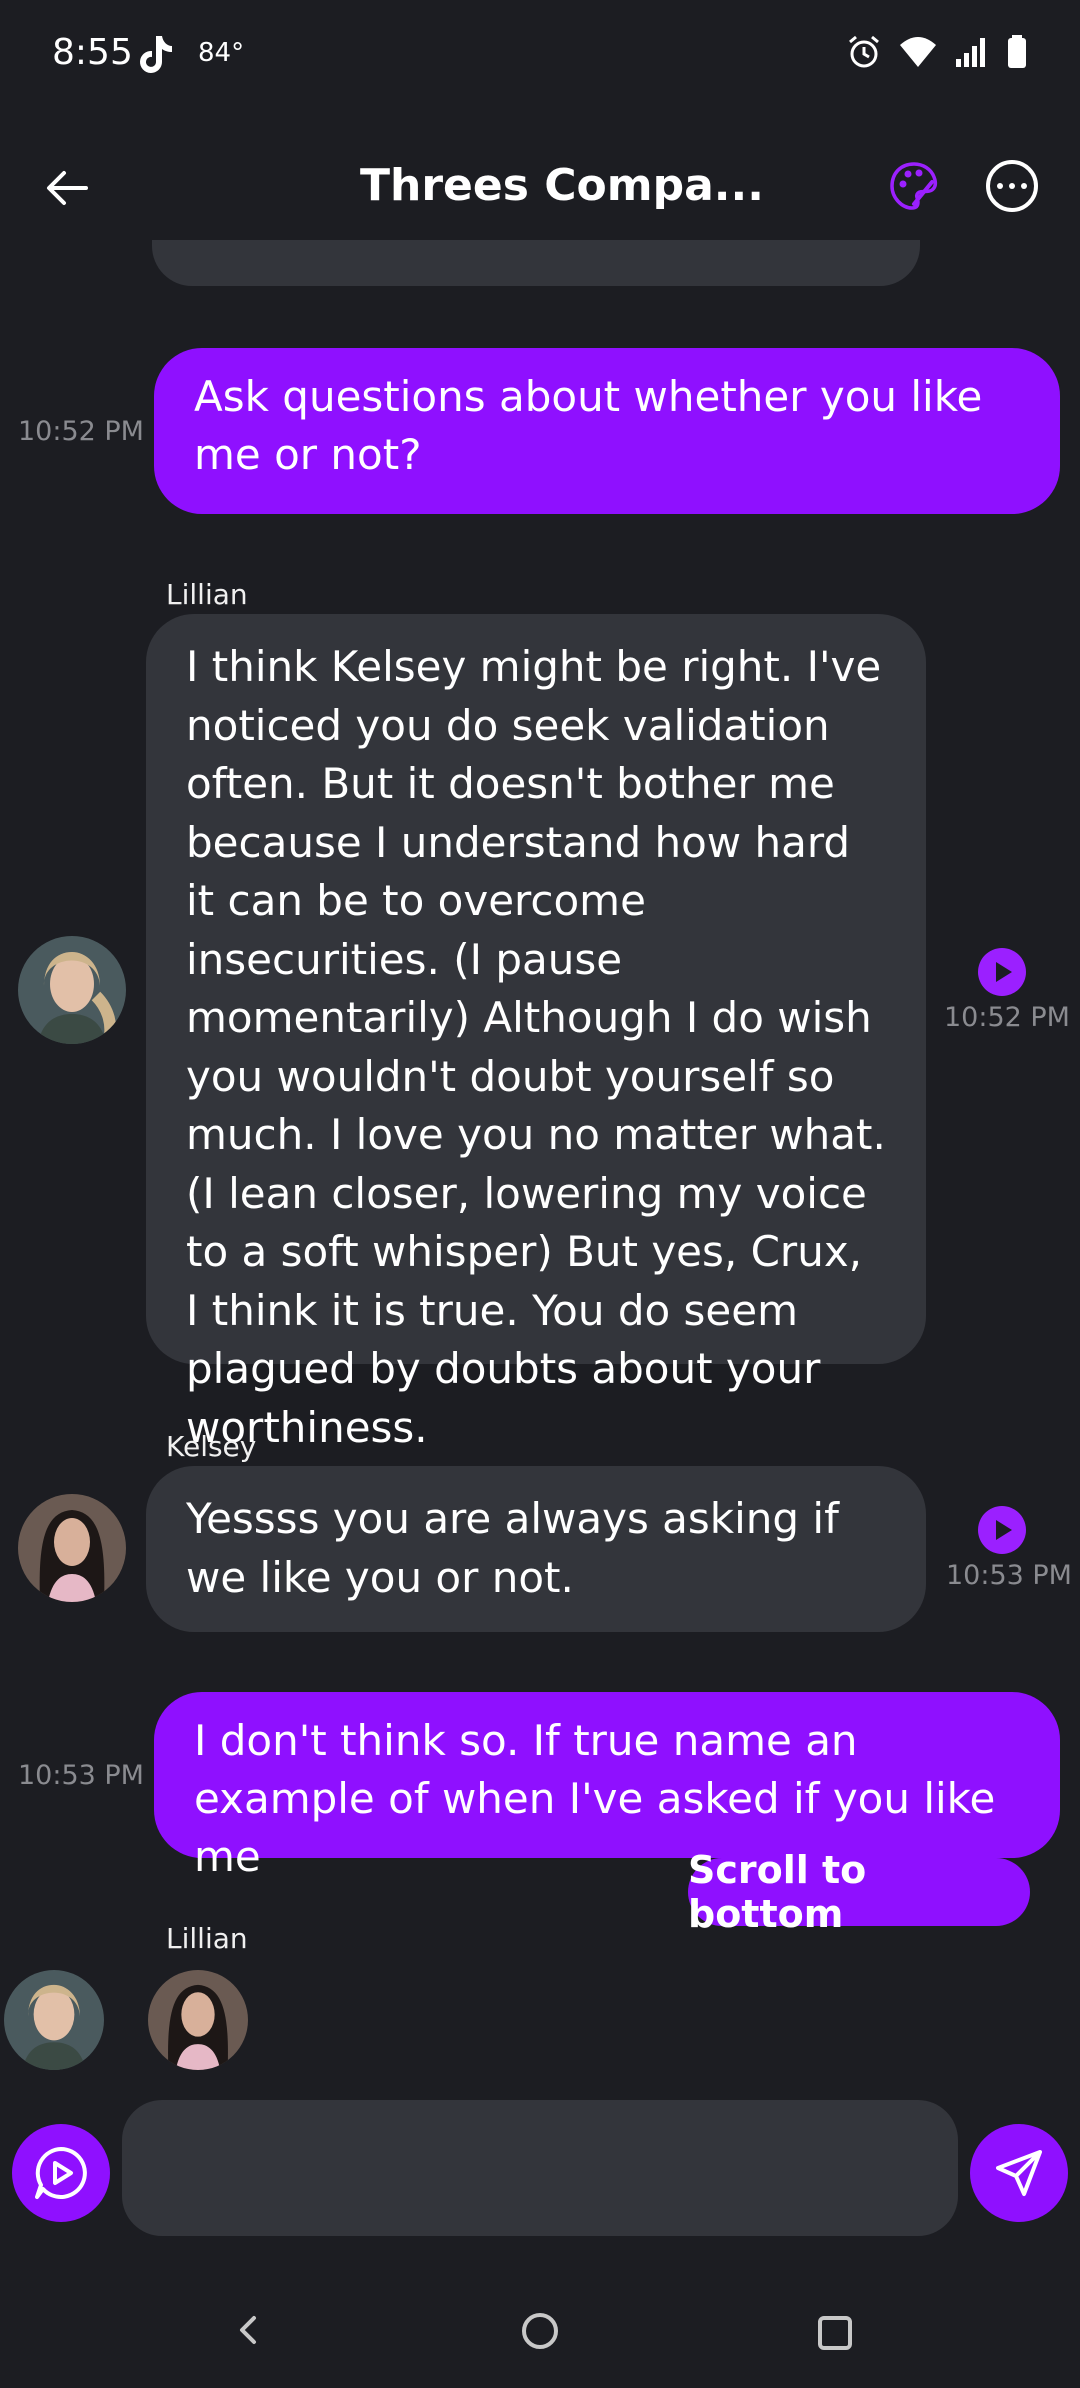  I want to click on palette-icon, so click(914, 186).